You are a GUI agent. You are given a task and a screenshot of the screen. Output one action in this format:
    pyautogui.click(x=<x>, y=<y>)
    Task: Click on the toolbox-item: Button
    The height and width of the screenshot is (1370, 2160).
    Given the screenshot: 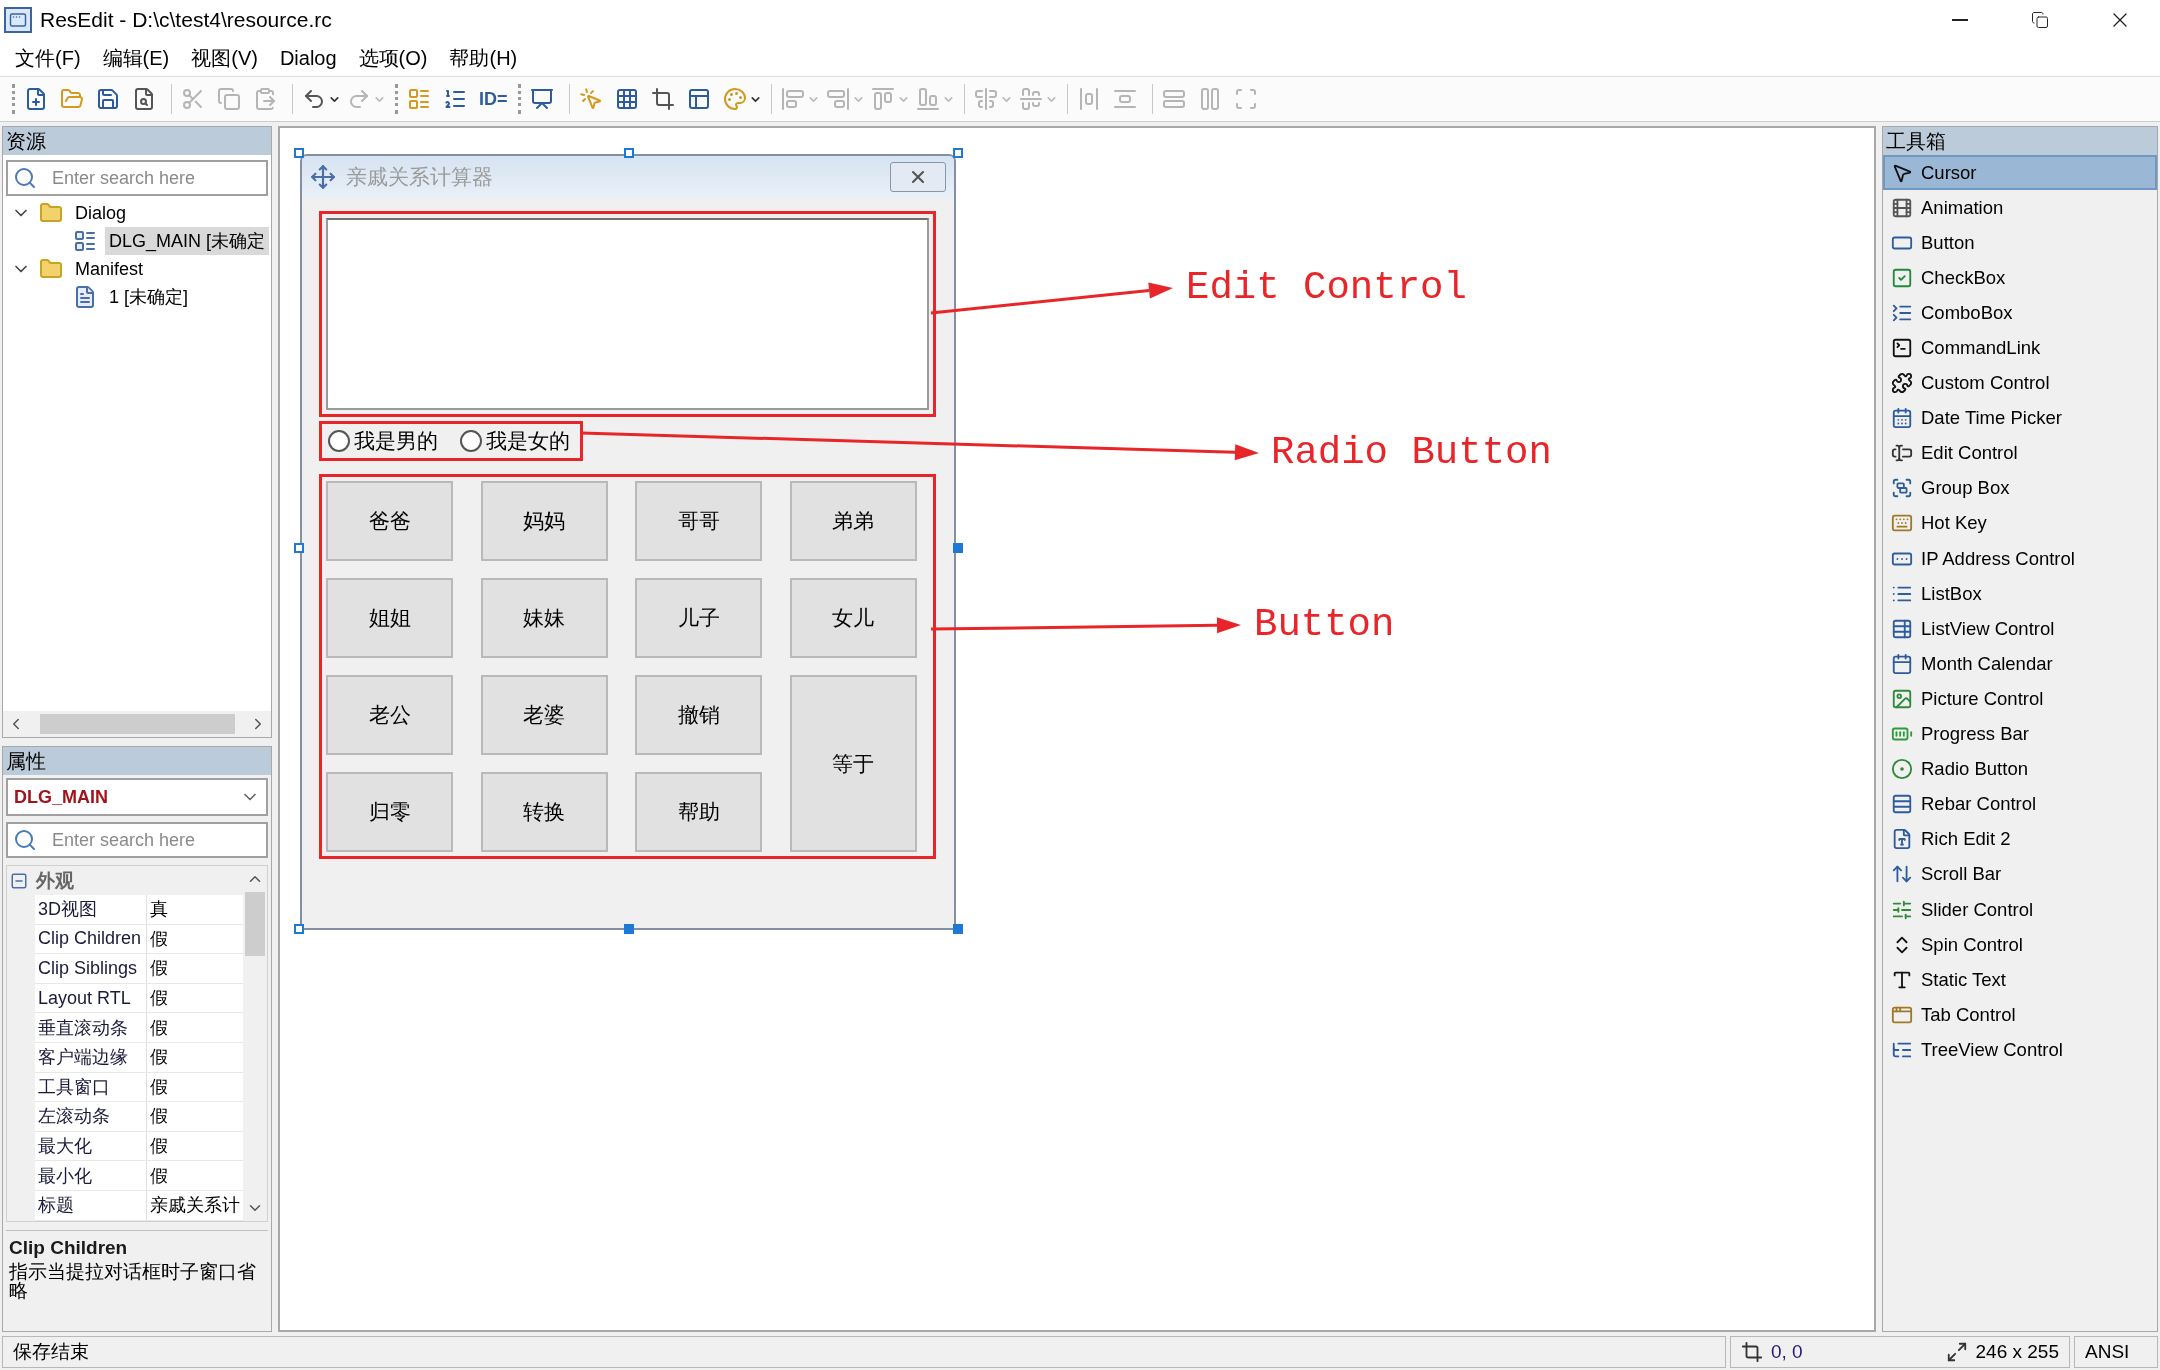 What is the action you would take?
    pyautogui.click(x=2020, y=243)
    